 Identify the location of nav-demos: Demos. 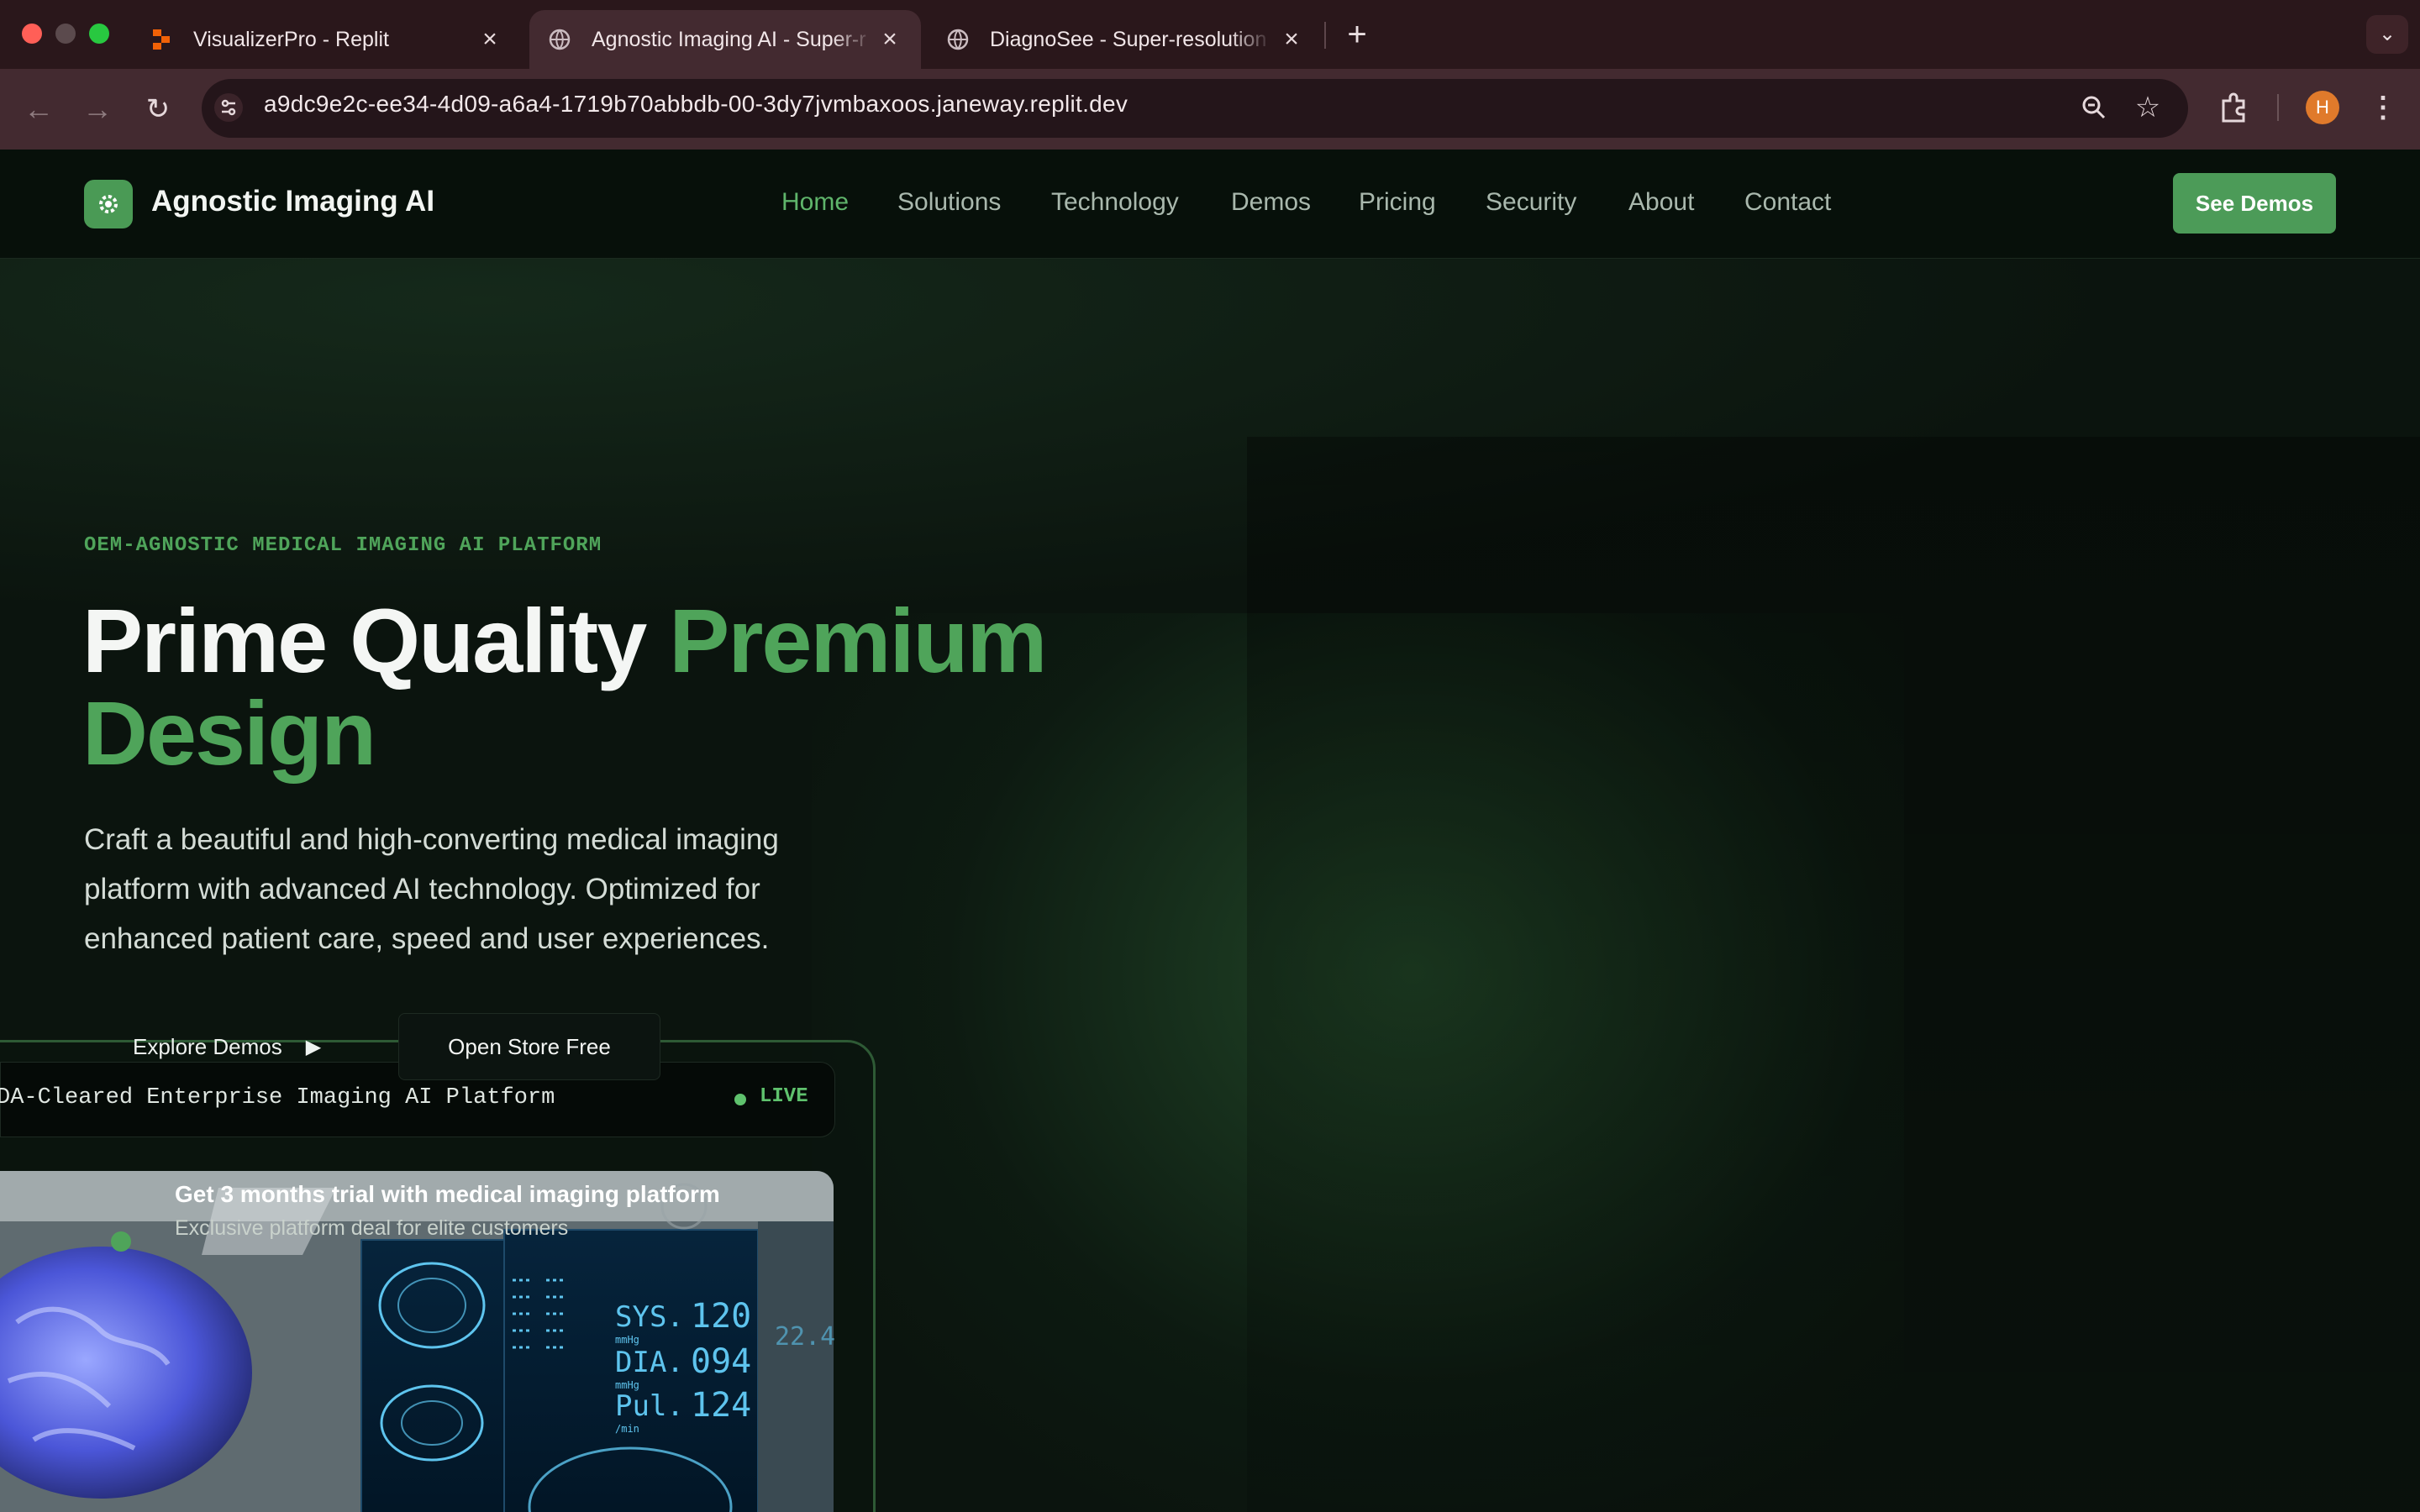
(1271, 202).